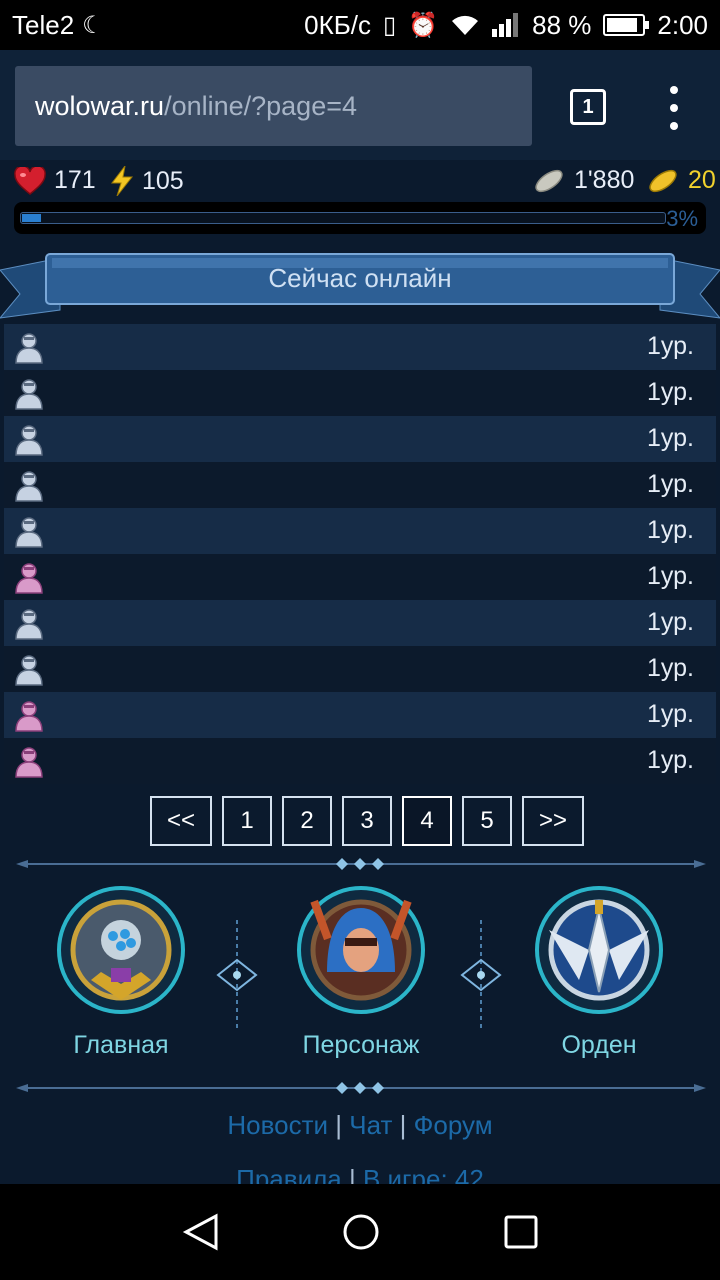 The width and height of the screenshot is (720, 1280). Describe the element at coordinates (505, 25) in the screenshot. I see `signal-icon` at that location.